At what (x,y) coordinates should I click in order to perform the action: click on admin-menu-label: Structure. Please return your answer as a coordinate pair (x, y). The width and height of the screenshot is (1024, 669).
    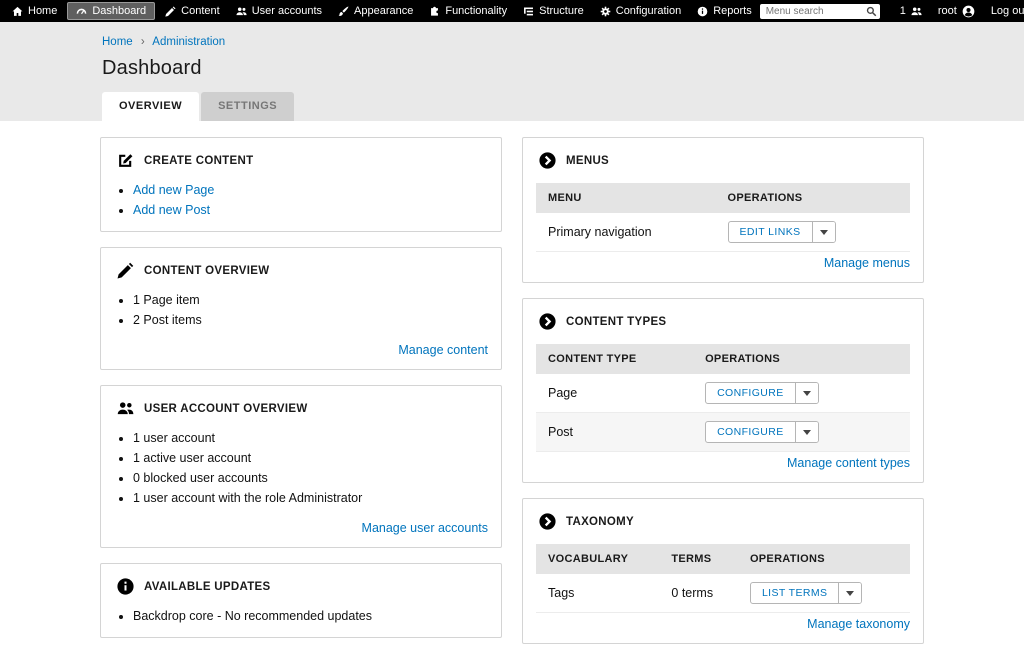
    Looking at the image, I should click on (561, 11).